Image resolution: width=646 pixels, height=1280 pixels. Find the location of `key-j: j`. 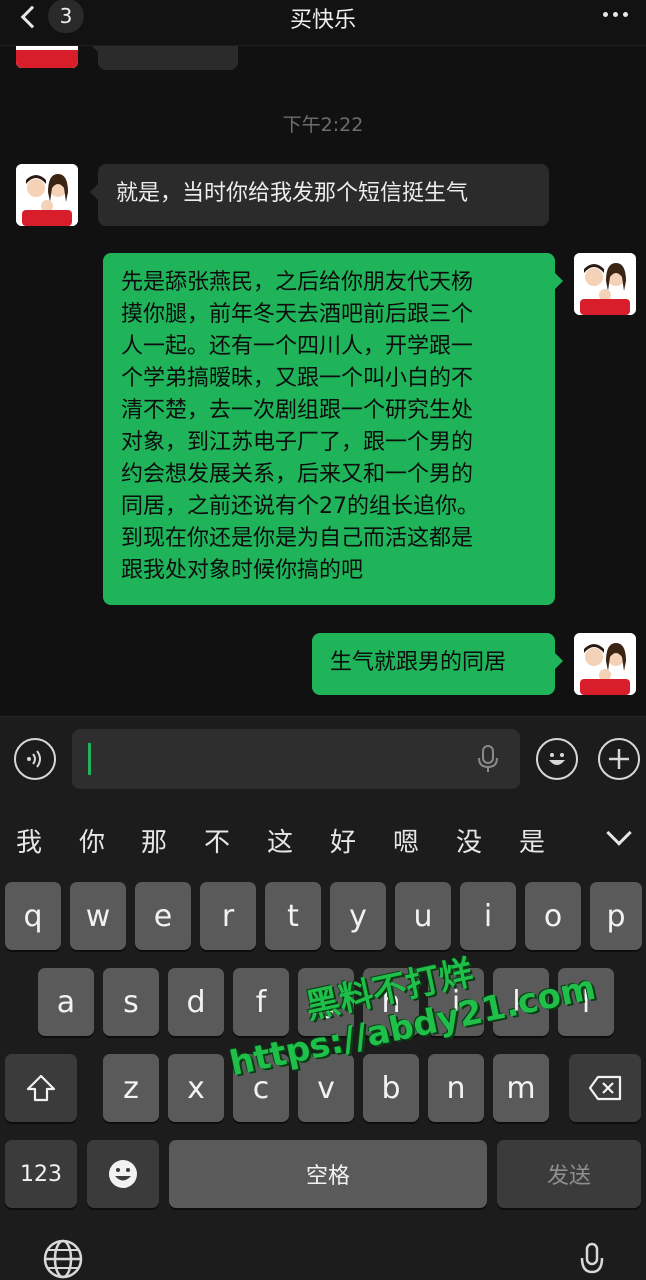

key-j: j is located at coordinates (456, 1002).